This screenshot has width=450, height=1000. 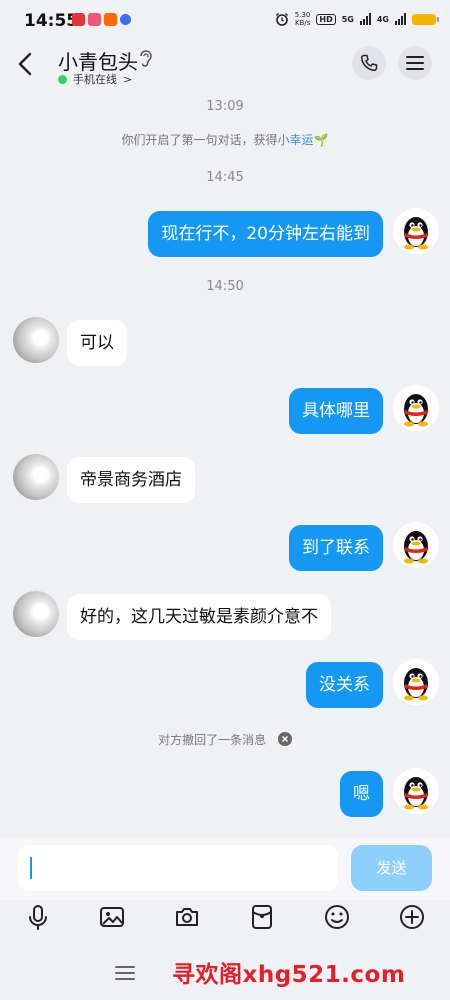 I want to click on message-bubble-incoming: 帝景商务酒店, so click(x=131, y=480).